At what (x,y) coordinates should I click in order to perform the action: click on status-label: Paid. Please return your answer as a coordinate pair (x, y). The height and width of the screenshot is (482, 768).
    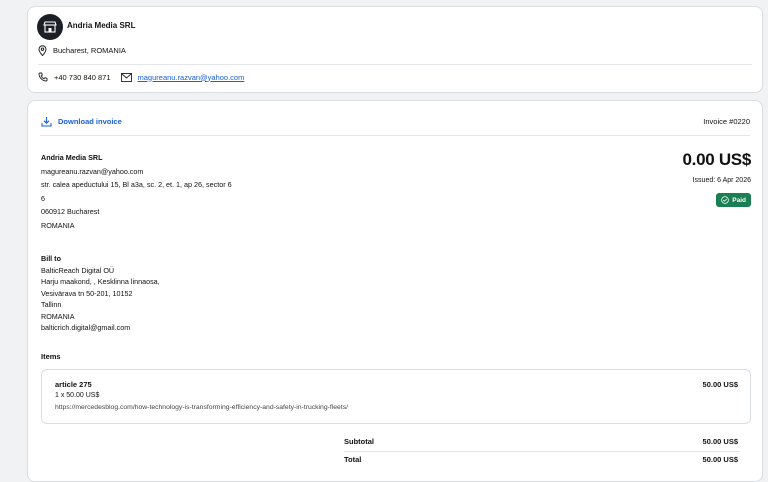
    Looking at the image, I should click on (739, 200).